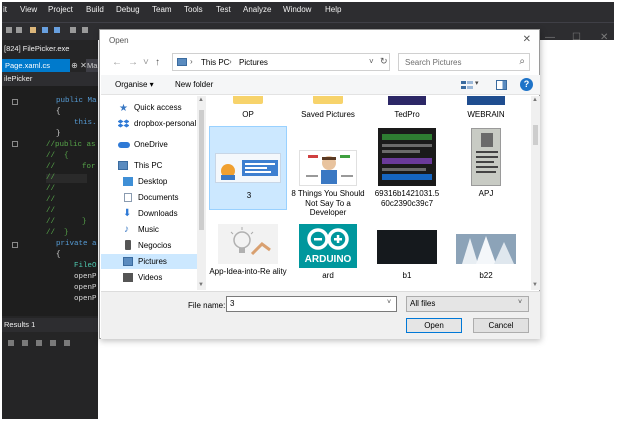  Describe the element at coordinates (157, 62) in the screenshot. I see `up-arrow-icon: ↑` at that location.